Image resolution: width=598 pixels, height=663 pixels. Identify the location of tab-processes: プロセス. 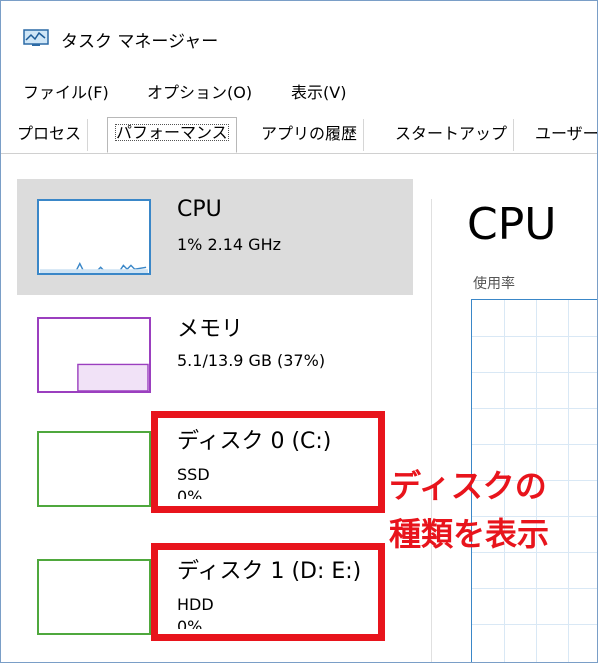
(50, 135).